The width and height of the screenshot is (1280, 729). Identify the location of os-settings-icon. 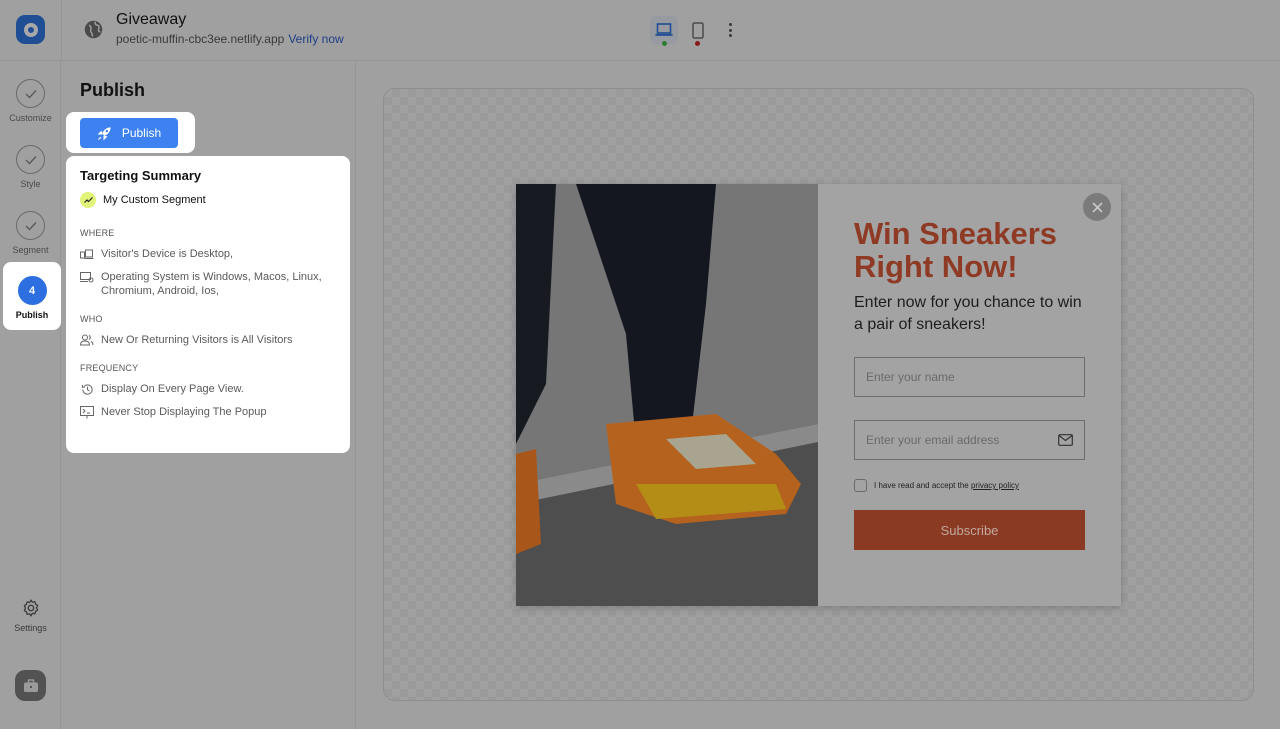
(87, 277).